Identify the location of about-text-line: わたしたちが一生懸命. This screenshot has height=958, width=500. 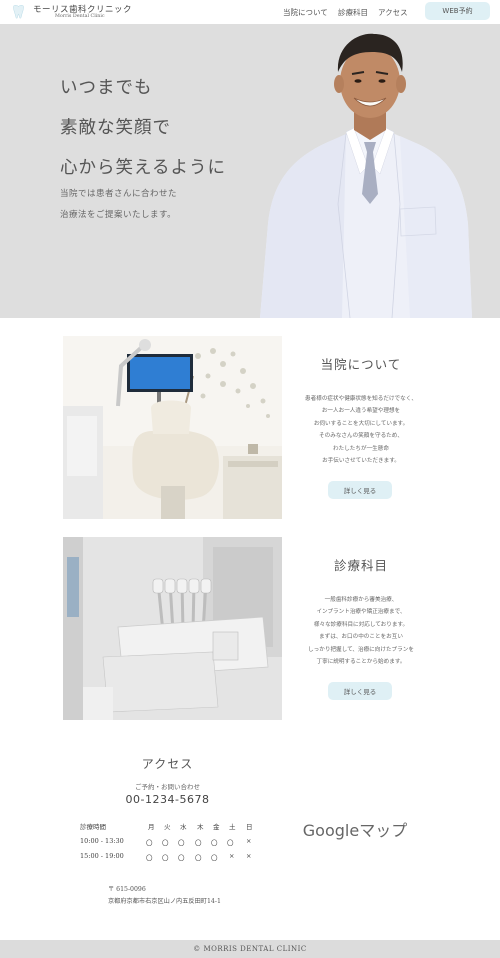
(361, 448).